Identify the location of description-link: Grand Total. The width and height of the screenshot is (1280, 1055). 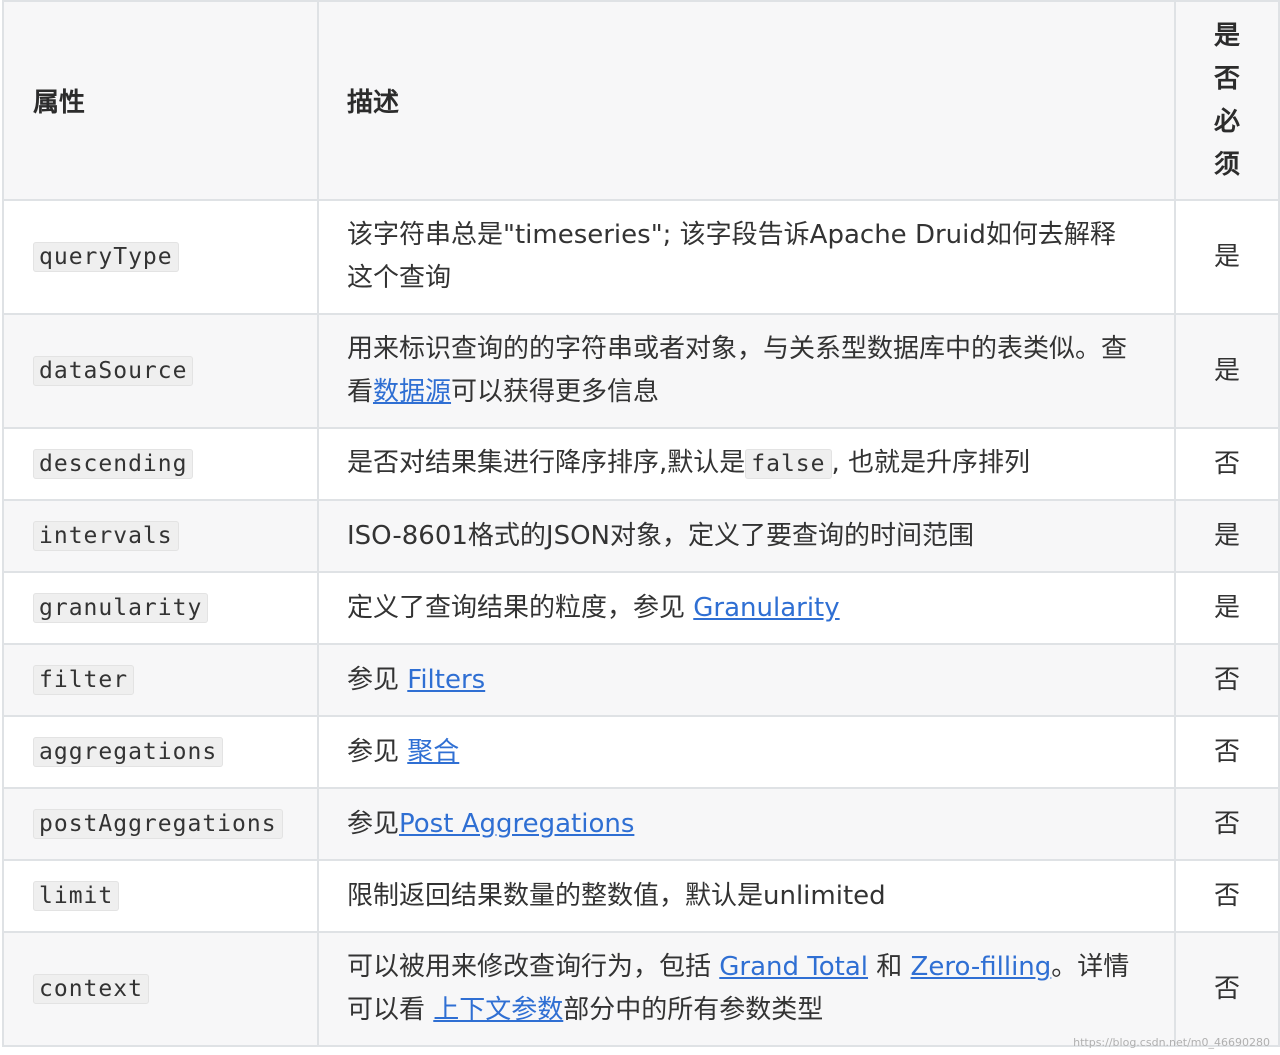
(793, 967).